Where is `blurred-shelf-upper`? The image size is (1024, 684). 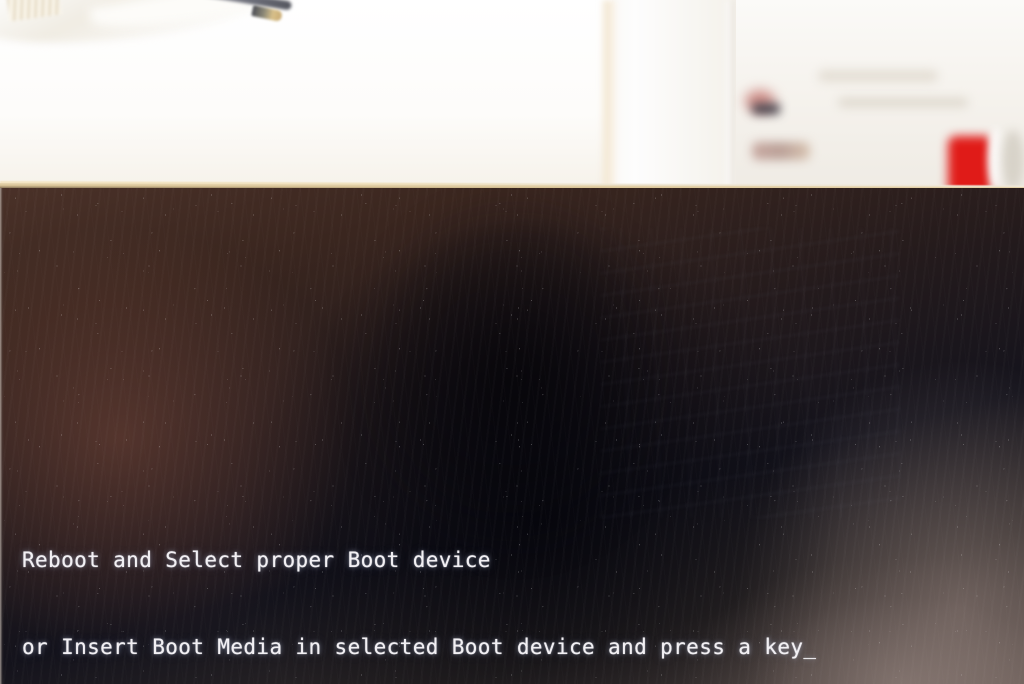
blurred-shelf-upper is located at coordinates (878, 76).